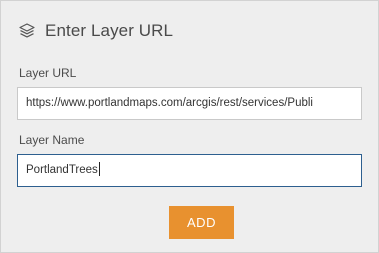 The width and height of the screenshot is (379, 253). I want to click on layers-icon, so click(27, 31).